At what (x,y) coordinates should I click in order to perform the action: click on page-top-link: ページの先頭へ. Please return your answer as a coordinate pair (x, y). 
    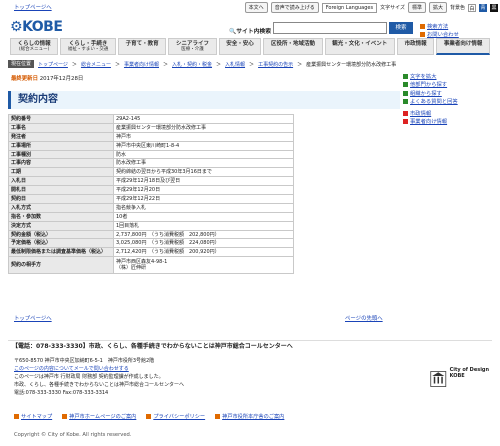
    Looking at the image, I should click on (364, 318).